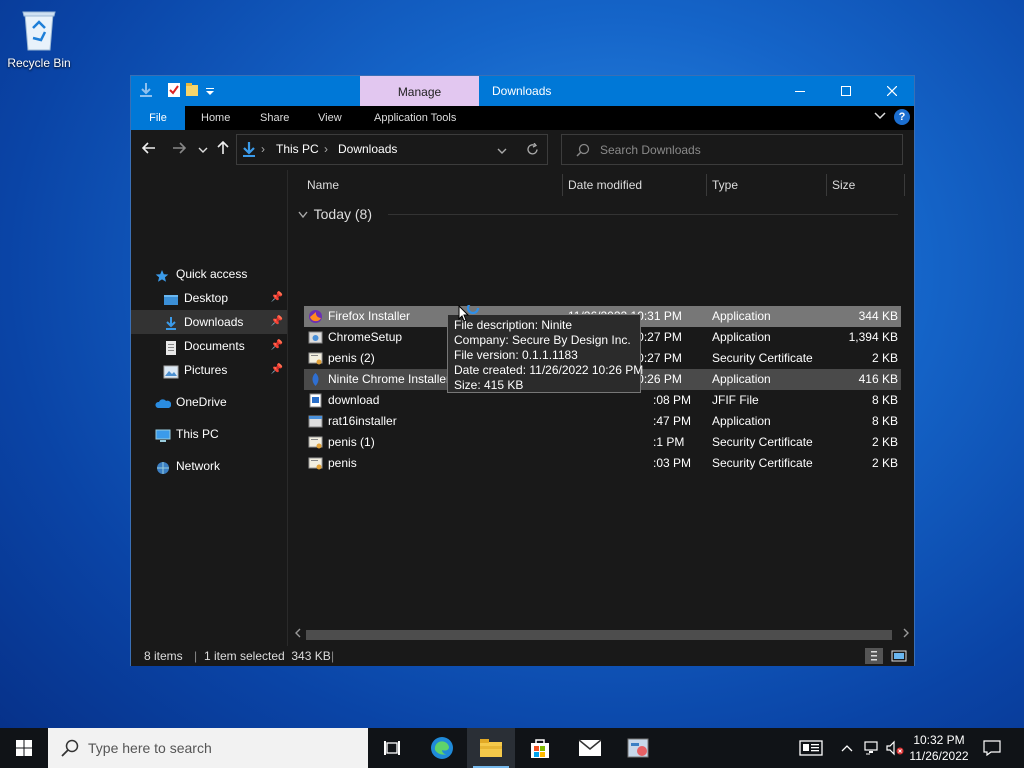 This screenshot has width=1024, height=768. What do you see at coordinates (223, 150) in the screenshot?
I see `up-button` at bounding box center [223, 150].